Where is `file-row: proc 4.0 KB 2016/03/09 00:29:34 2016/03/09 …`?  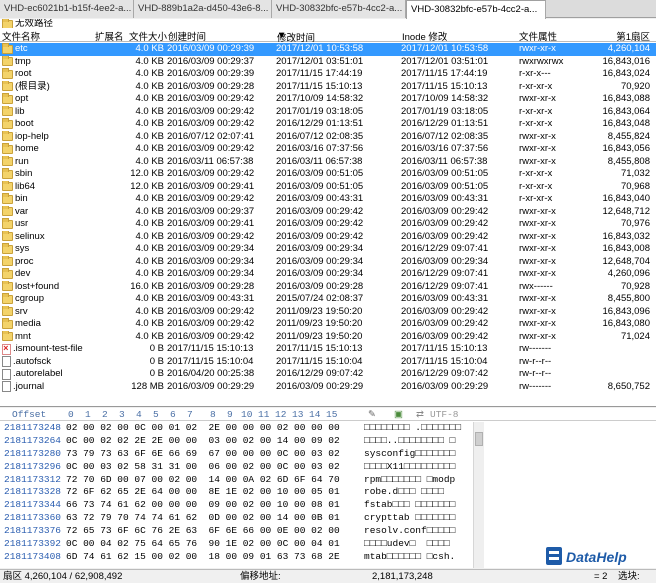
file-row: proc 4.0 KB 2016/03/09 00:29:34 2016/03/09 … is located at coordinates (328, 262).